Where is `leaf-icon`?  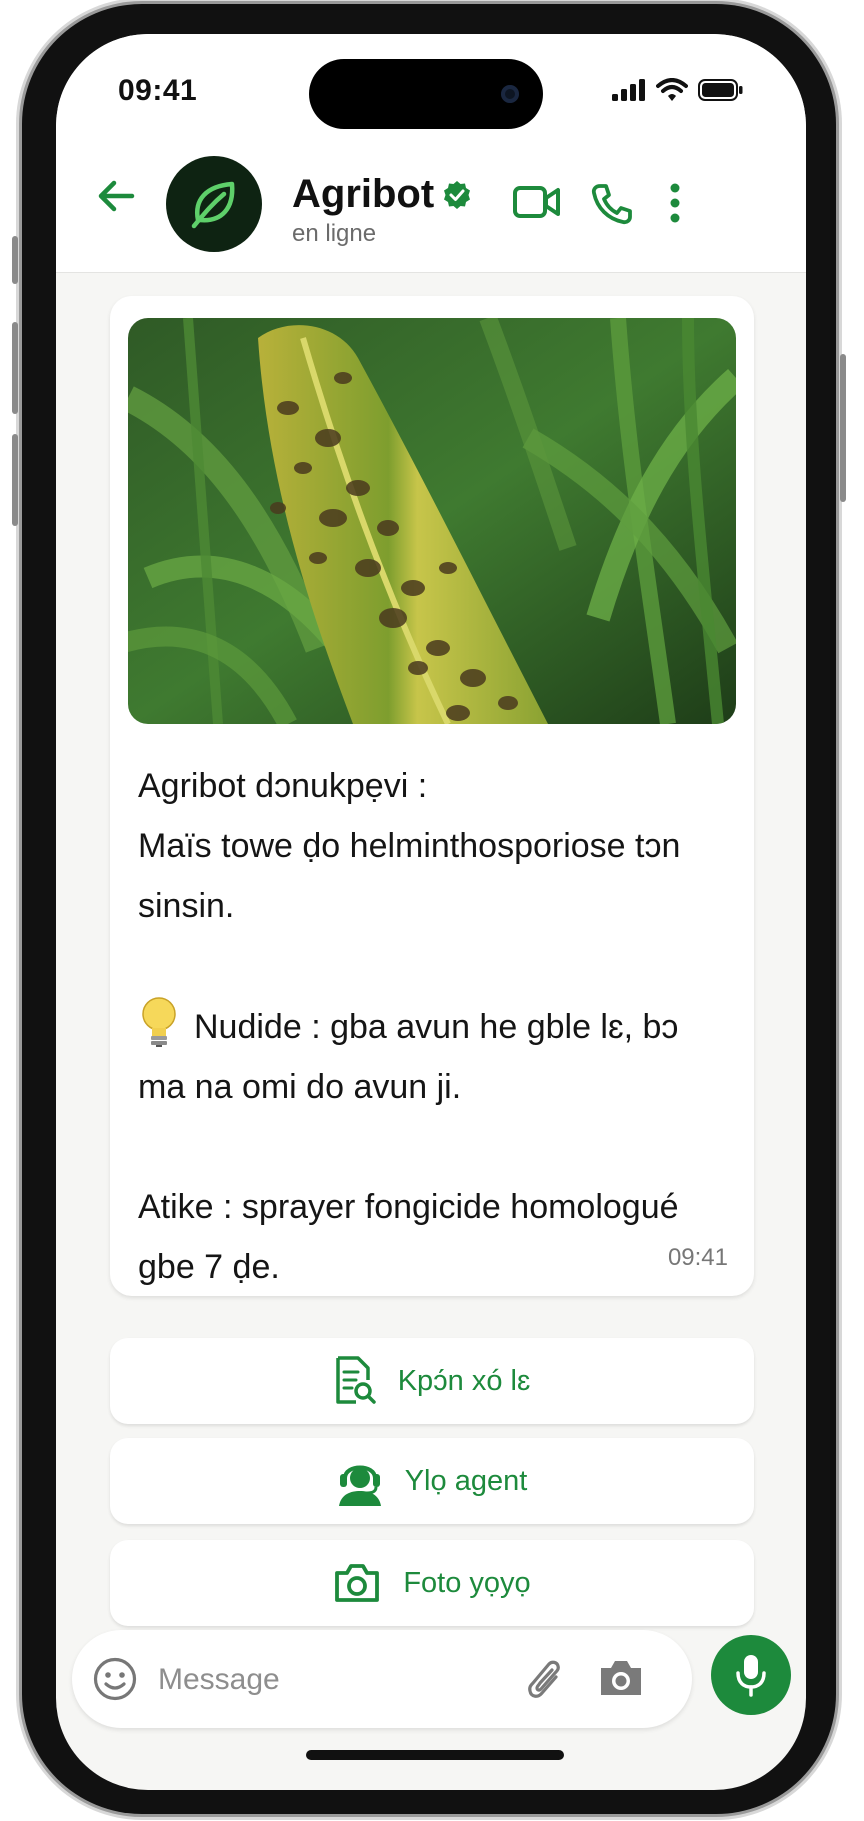 leaf-icon is located at coordinates (213, 205).